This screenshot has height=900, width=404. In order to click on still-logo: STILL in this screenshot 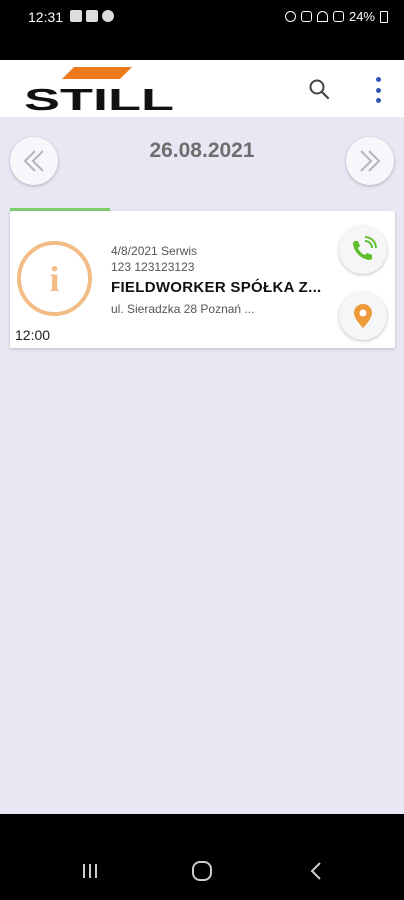, I will do `click(99, 89)`.